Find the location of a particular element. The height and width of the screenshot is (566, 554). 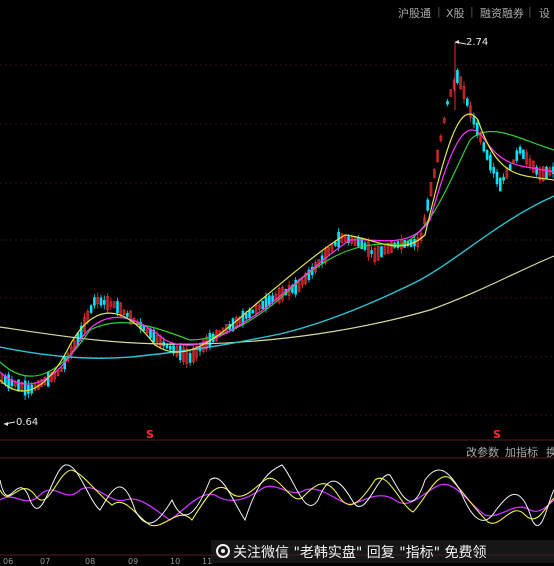

x-tick: 07 is located at coordinates (45, 561).